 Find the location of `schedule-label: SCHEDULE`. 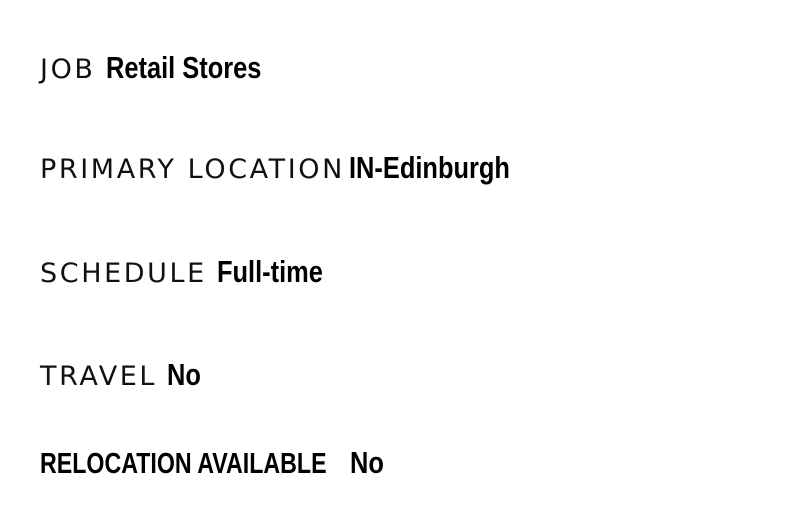

schedule-label: SCHEDULE is located at coordinates (123, 273).